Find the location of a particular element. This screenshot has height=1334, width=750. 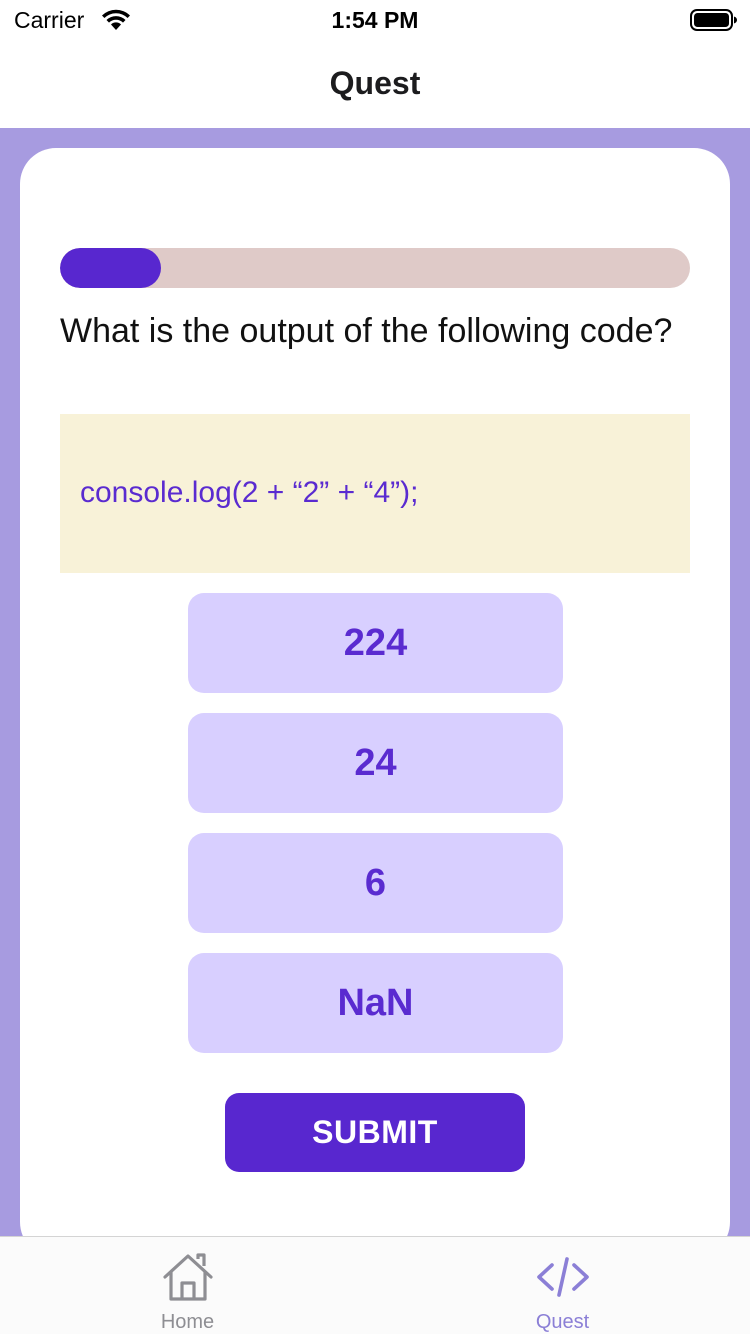

navigation-bar: Quest is located at coordinates (375, 84).